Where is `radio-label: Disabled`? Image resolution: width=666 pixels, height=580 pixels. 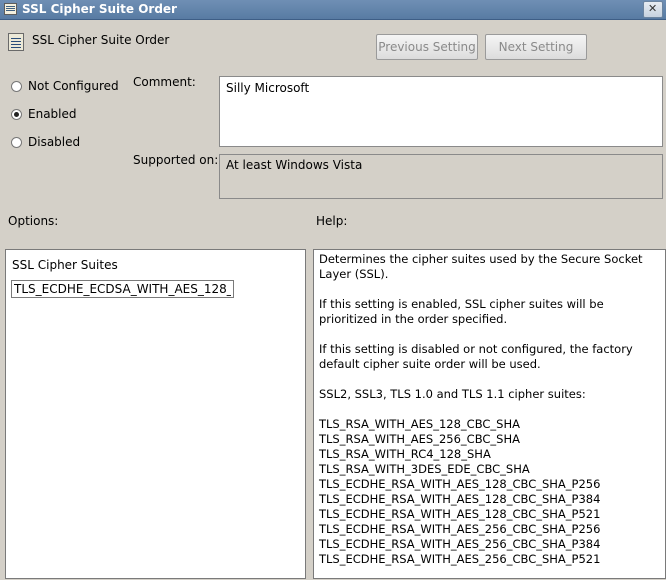 radio-label: Disabled is located at coordinates (54, 142).